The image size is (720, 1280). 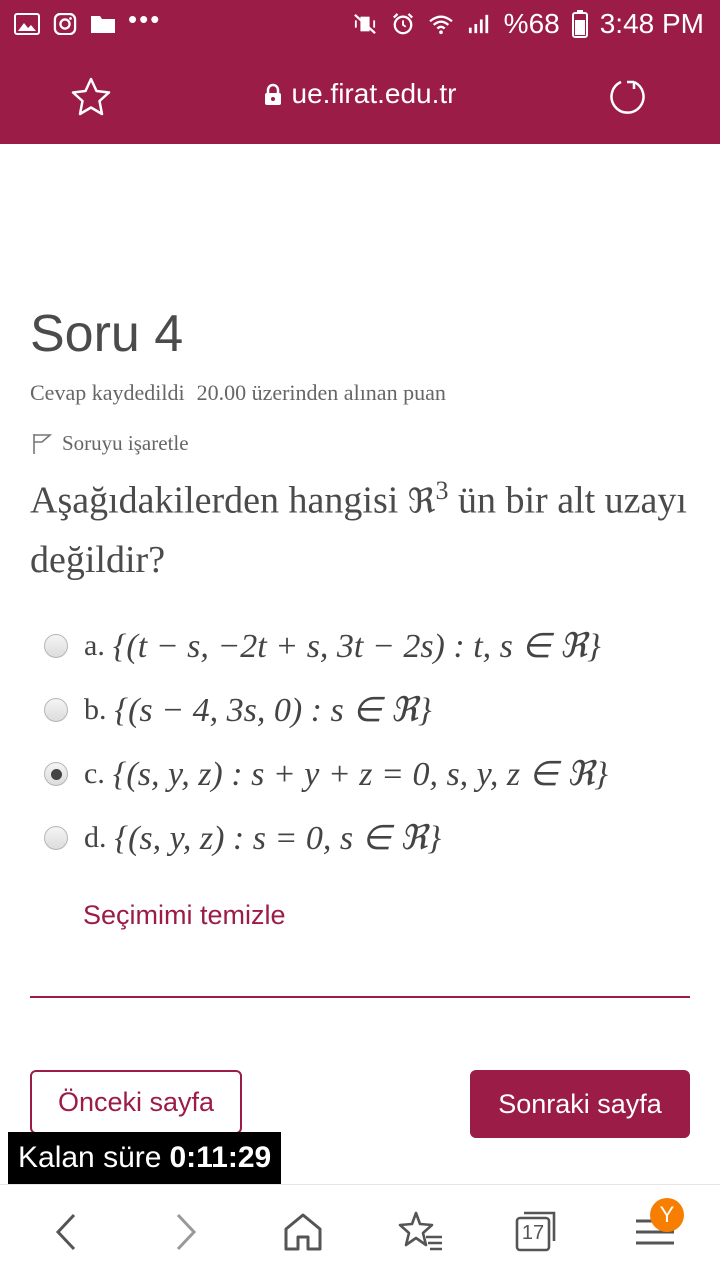 What do you see at coordinates (94, 773) in the screenshot?
I see `option-letter: c.` at bounding box center [94, 773].